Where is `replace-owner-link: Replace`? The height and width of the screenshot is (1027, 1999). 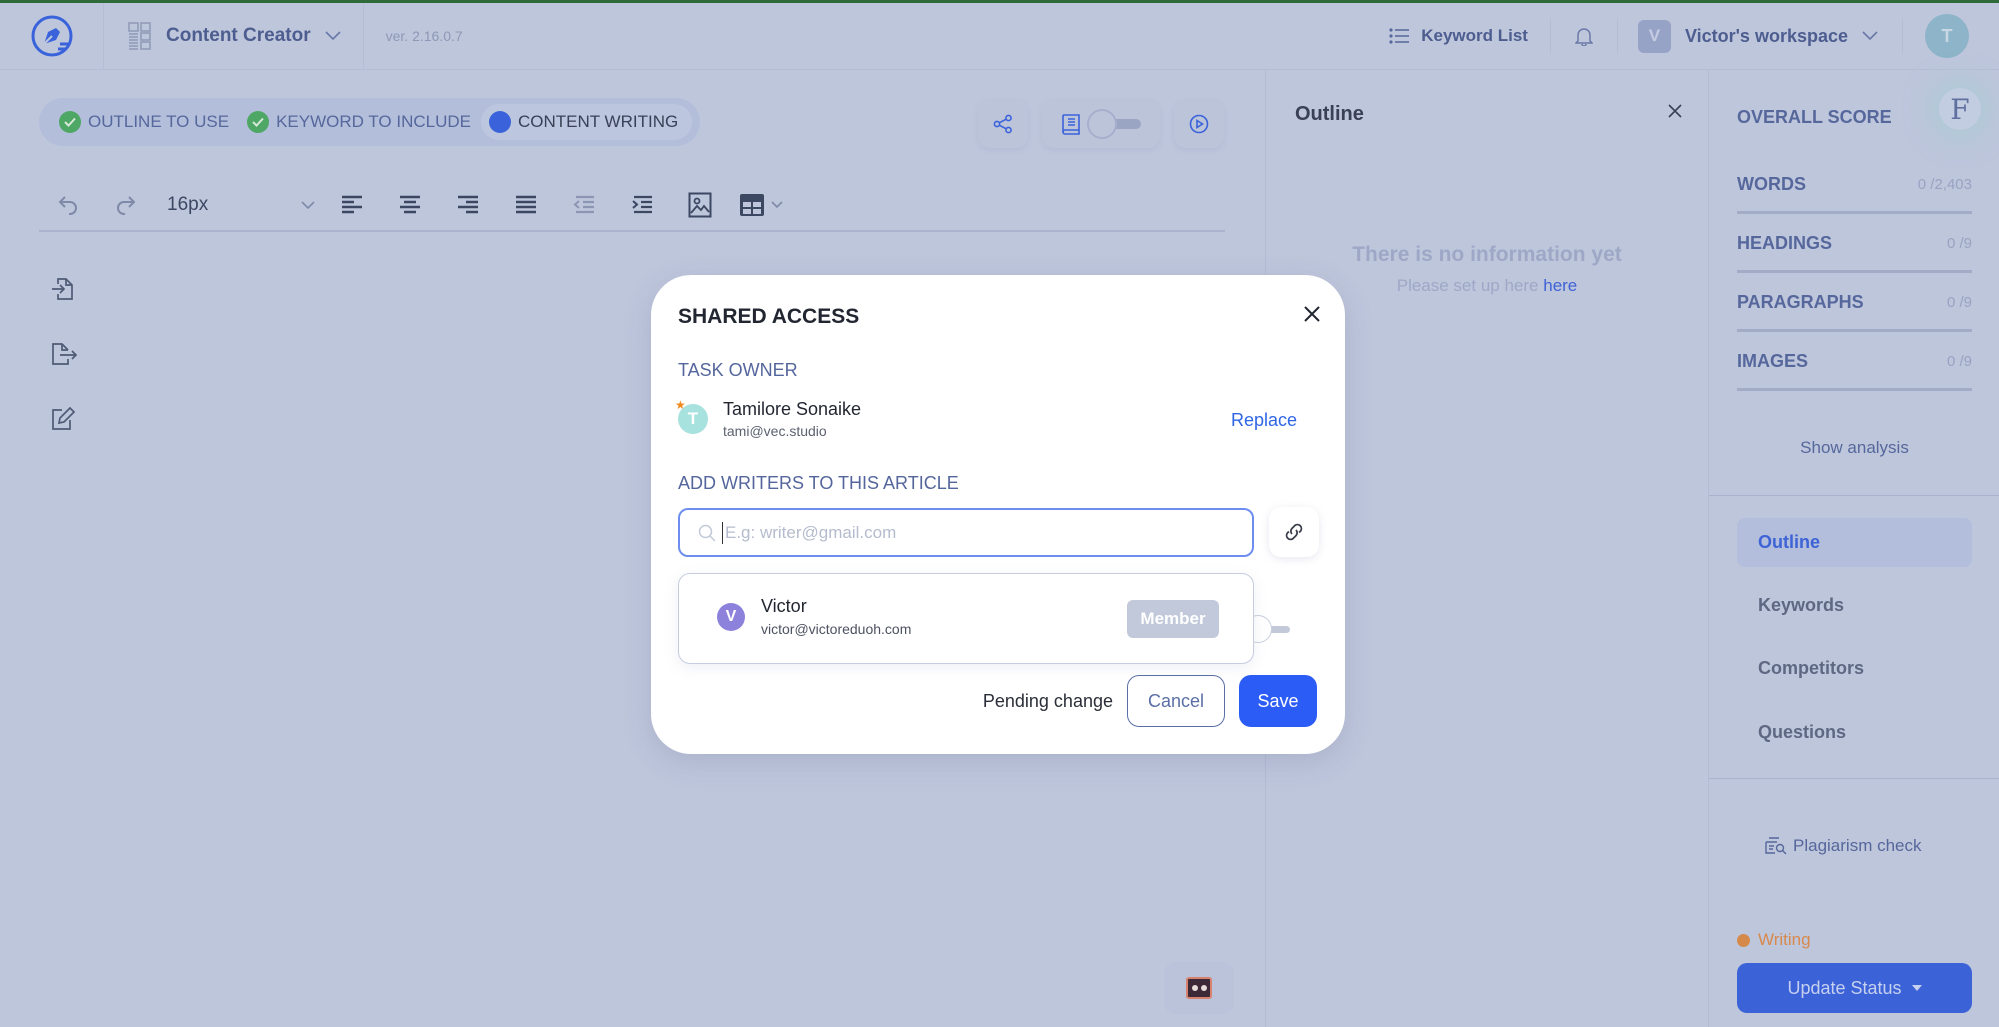 replace-owner-link: Replace is located at coordinates (1264, 420).